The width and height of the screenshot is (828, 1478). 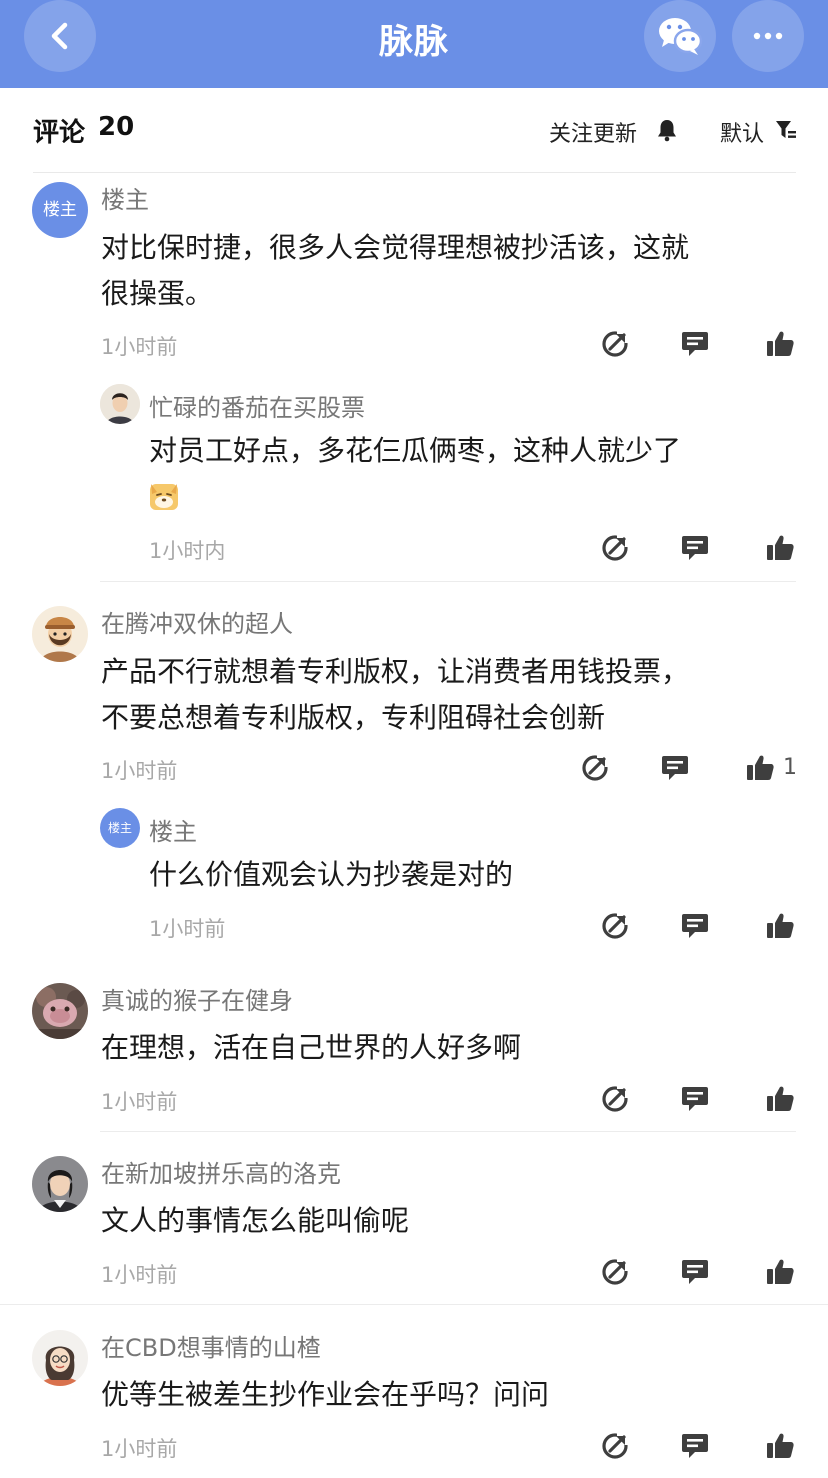 What do you see at coordinates (157, 293) in the screenshot?
I see `comment-text-line: 很操蛋。` at bounding box center [157, 293].